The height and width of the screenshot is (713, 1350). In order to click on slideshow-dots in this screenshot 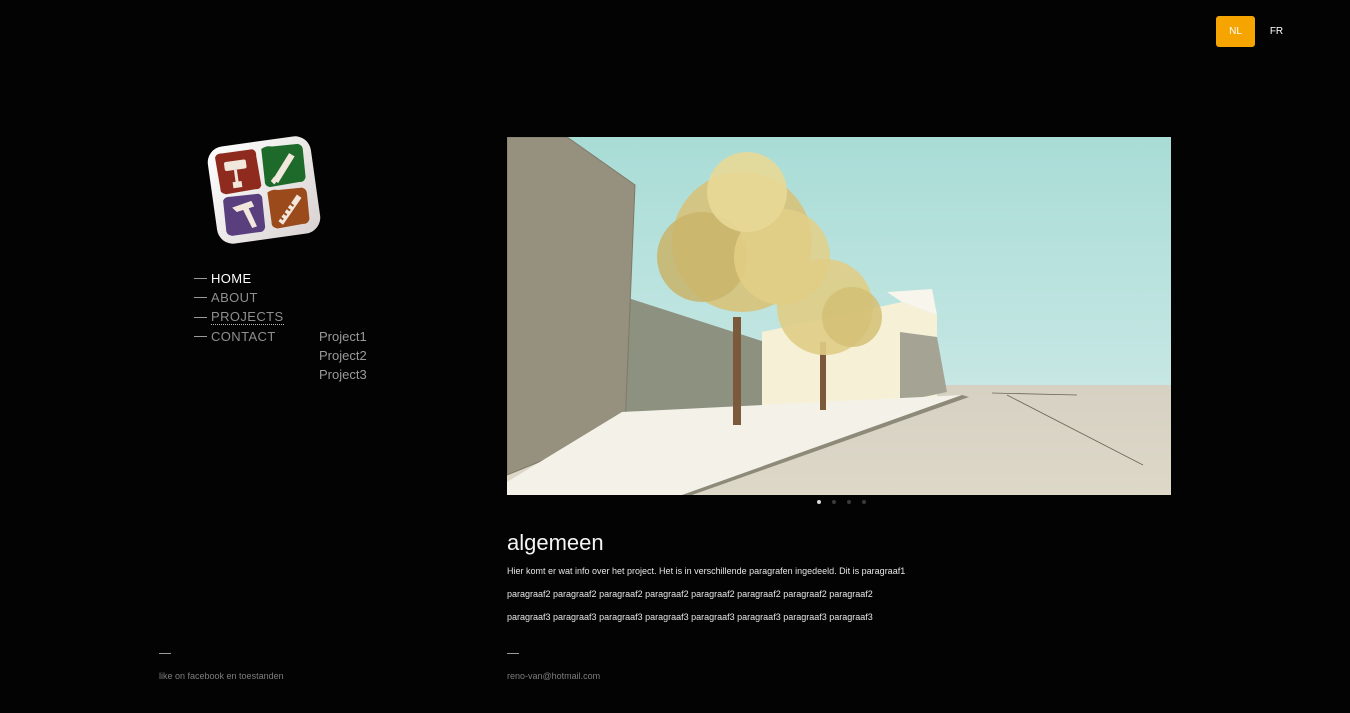, I will do `click(841, 502)`.